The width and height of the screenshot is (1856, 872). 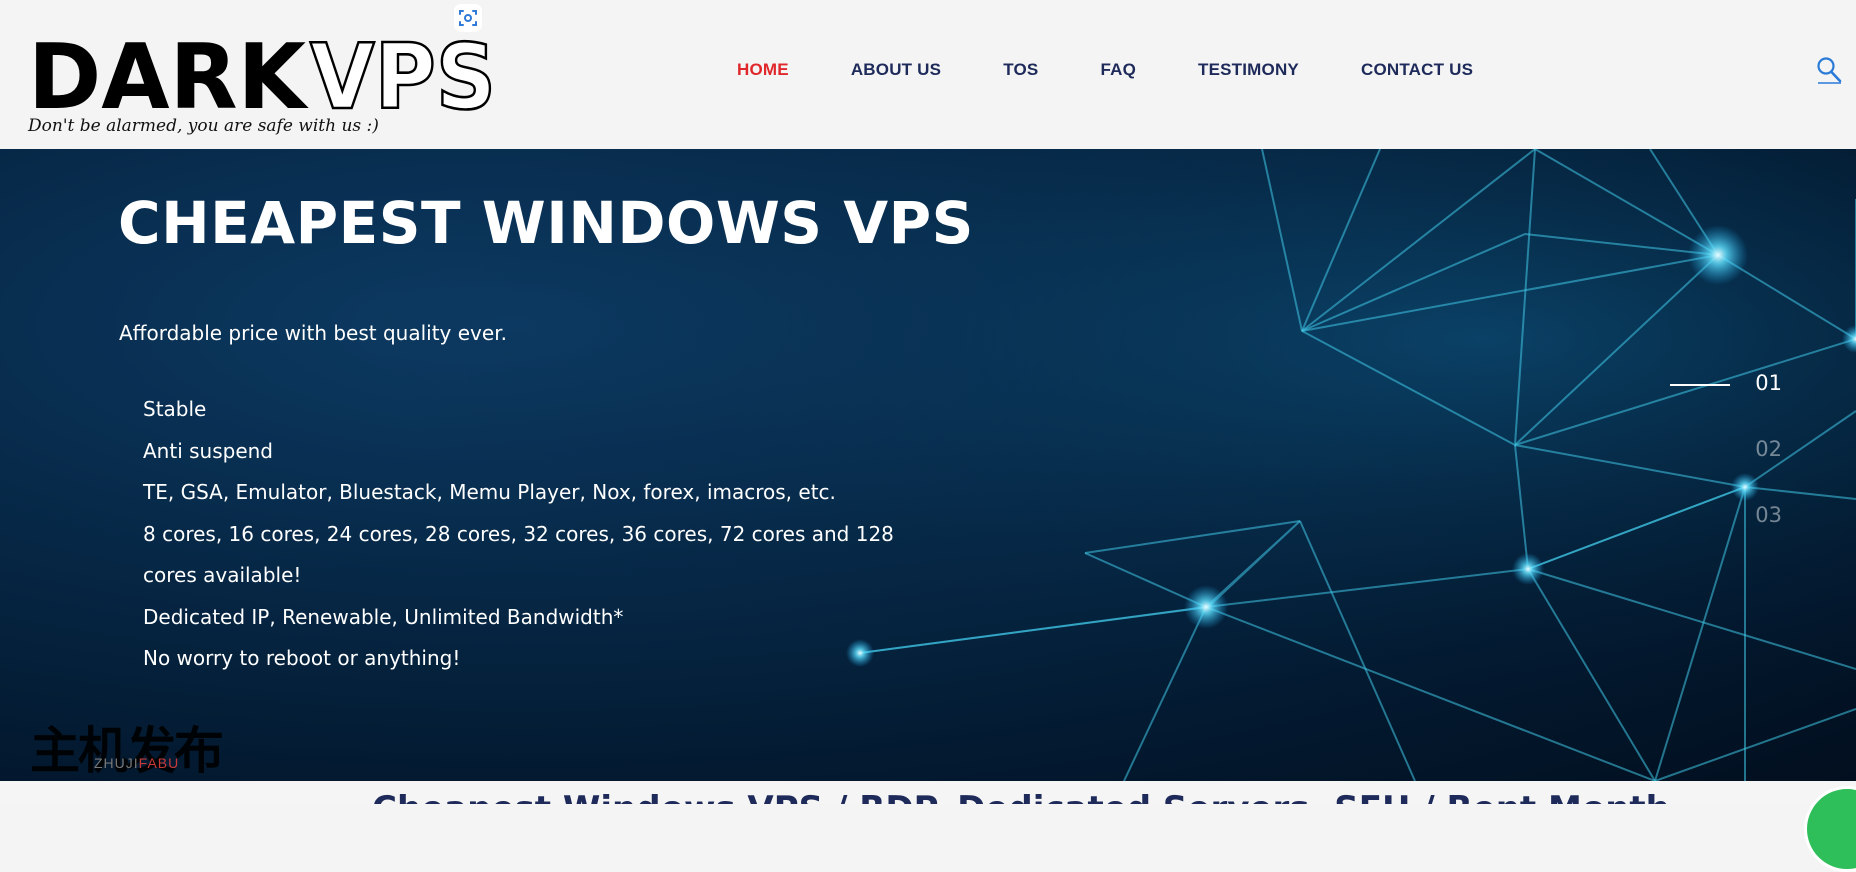 I want to click on hero-title: CHEAPEST WINDOWS VPS, so click(x=546, y=223).